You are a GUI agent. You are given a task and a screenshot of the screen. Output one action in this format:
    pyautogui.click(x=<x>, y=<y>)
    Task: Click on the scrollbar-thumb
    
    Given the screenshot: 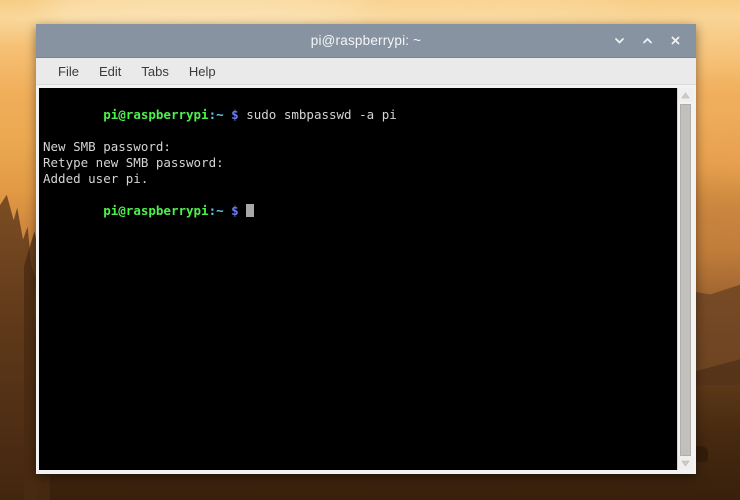 What is the action you would take?
    pyautogui.click(x=685, y=280)
    